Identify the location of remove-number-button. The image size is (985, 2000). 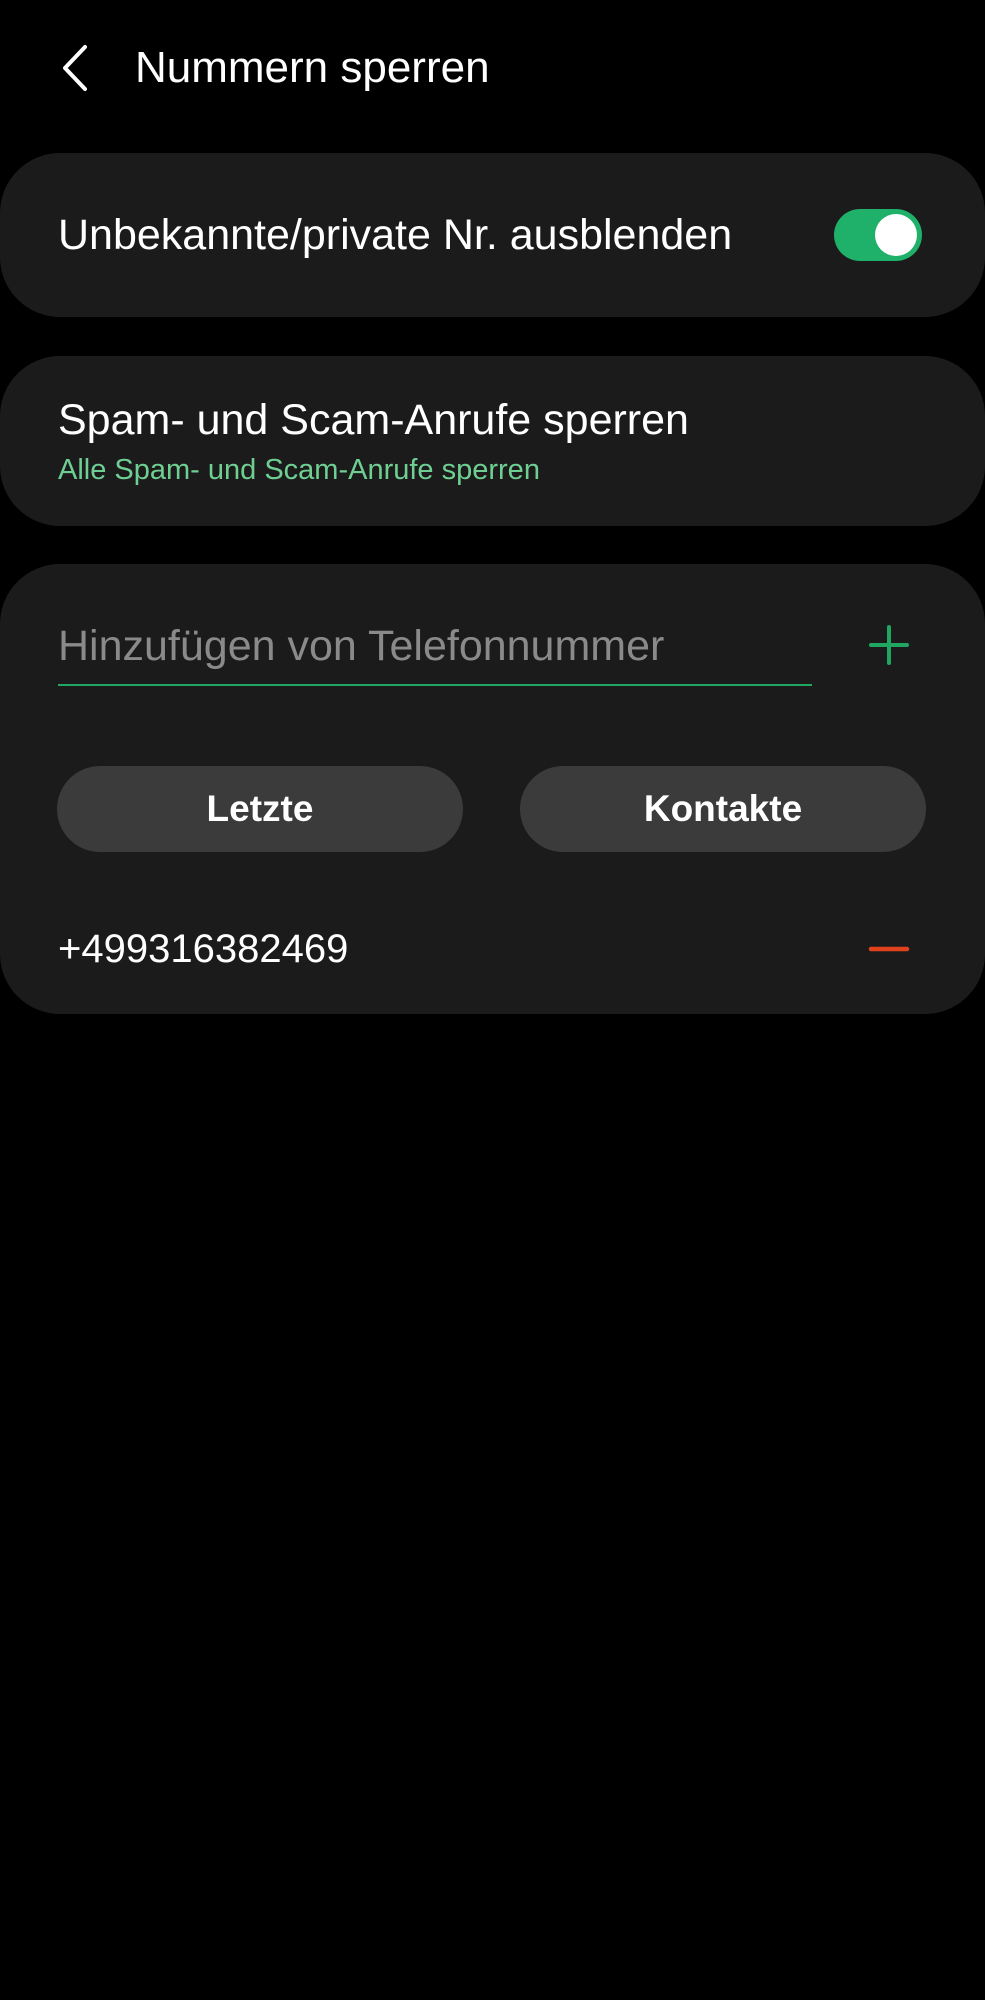
(889, 949).